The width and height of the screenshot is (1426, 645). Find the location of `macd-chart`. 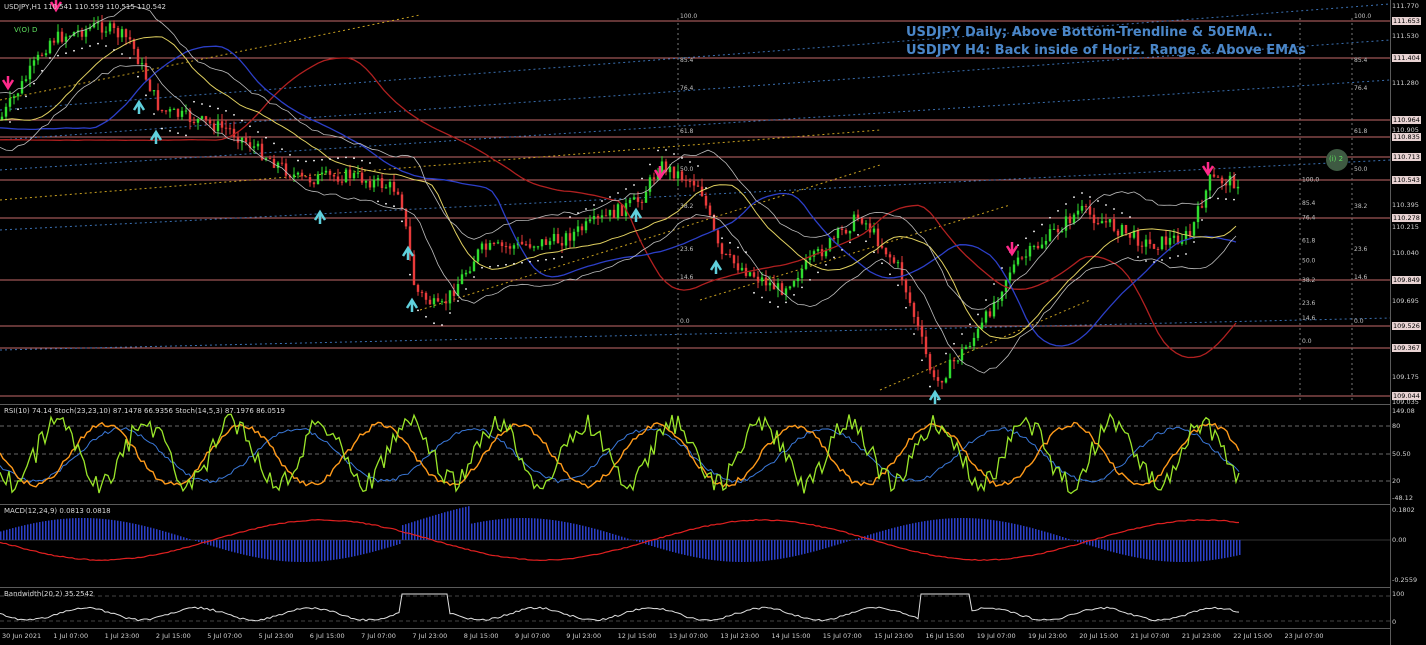

macd-chart is located at coordinates (695, 546).